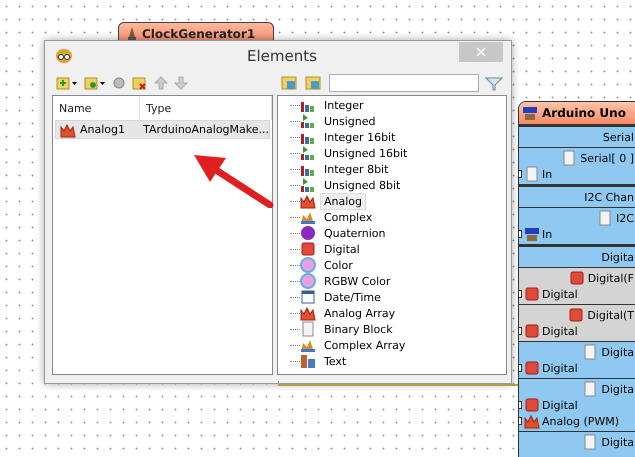 This screenshot has width=635, height=457. Describe the element at coordinates (68, 130) in the screenshot. I see `wave-icon` at that location.